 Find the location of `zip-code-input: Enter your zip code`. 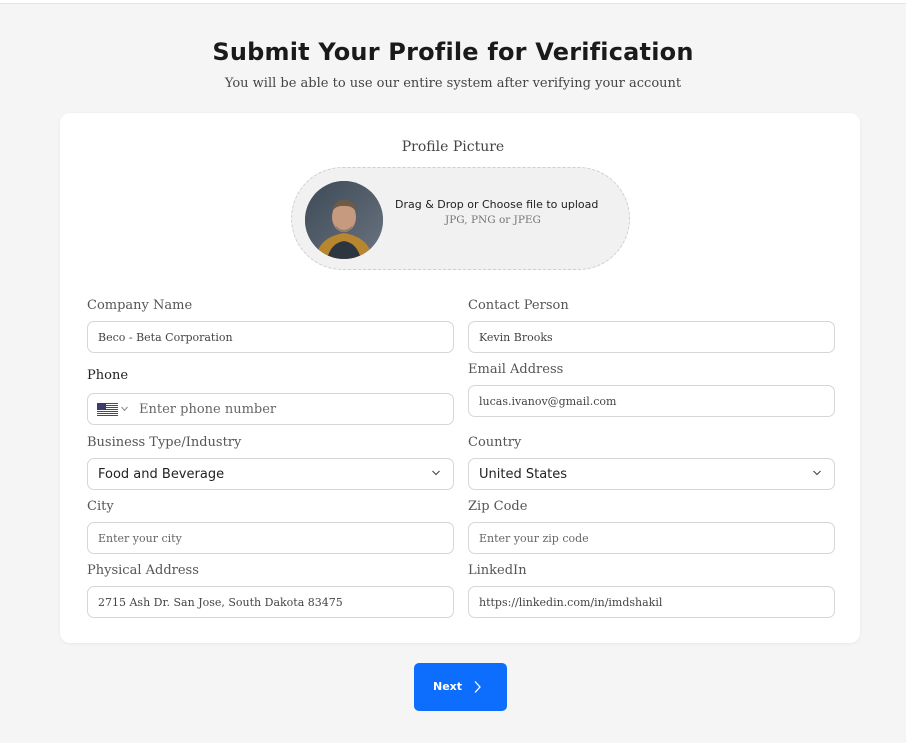

zip-code-input: Enter your zip code is located at coordinates (651, 538).